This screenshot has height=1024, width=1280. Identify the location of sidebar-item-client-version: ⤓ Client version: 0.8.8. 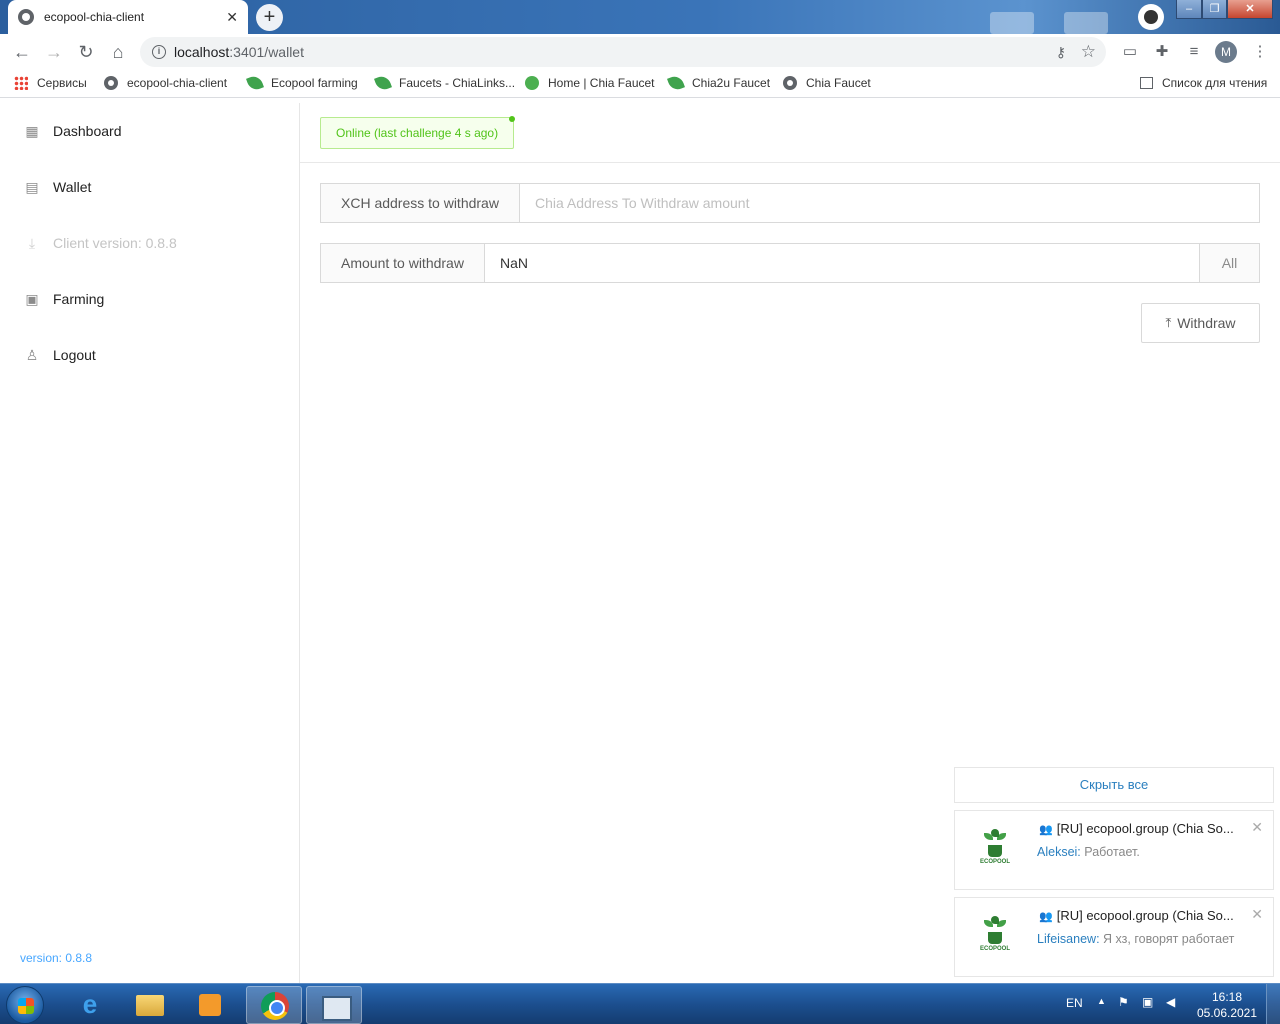
(100, 243).